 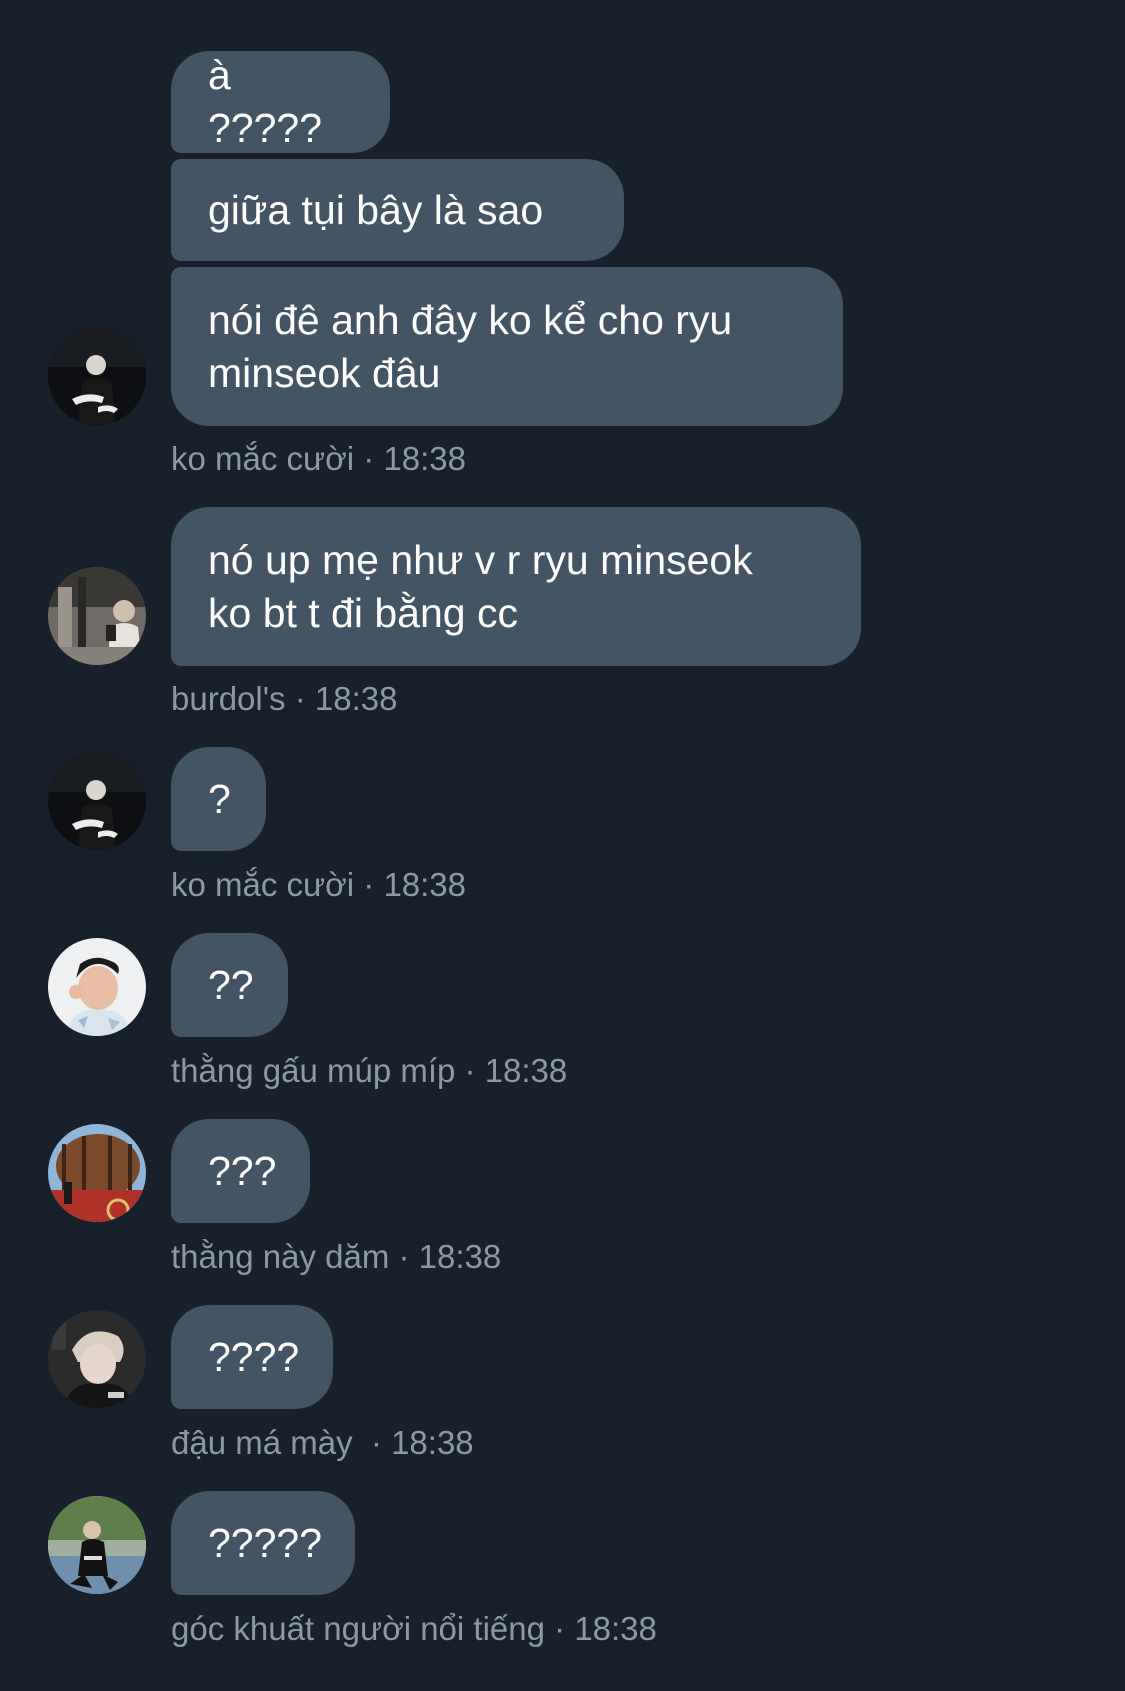 I want to click on avatar-burdols, so click(x=97, y=616).